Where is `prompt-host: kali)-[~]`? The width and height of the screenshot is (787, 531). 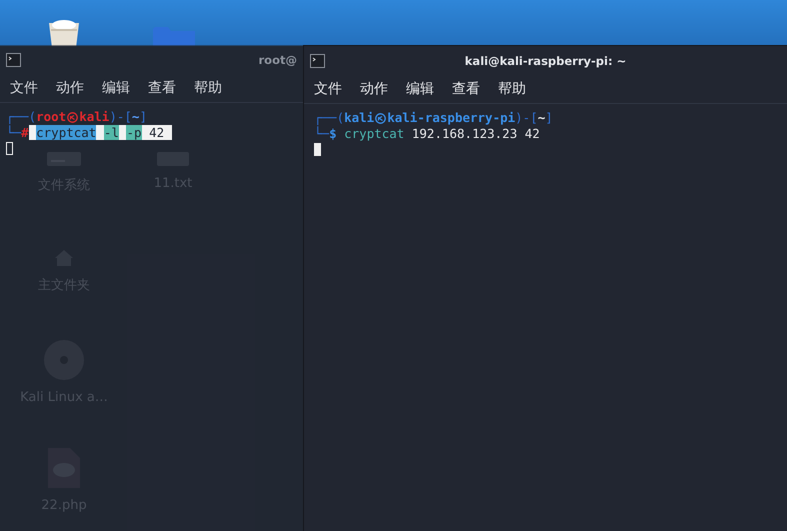
prompt-host: kali)-[~] is located at coordinates (113, 117).